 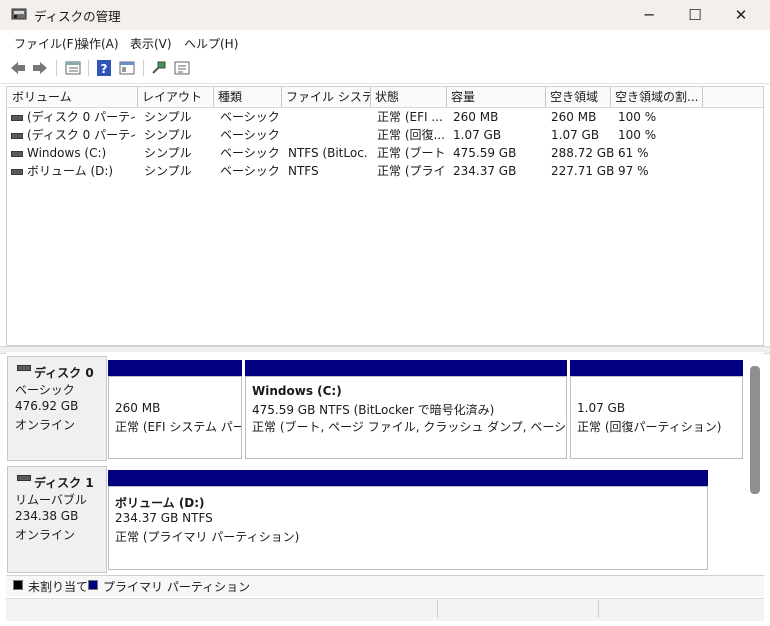 I want to click on partition-size: 234.37 GB NTFS, so click(x=164, y=518).